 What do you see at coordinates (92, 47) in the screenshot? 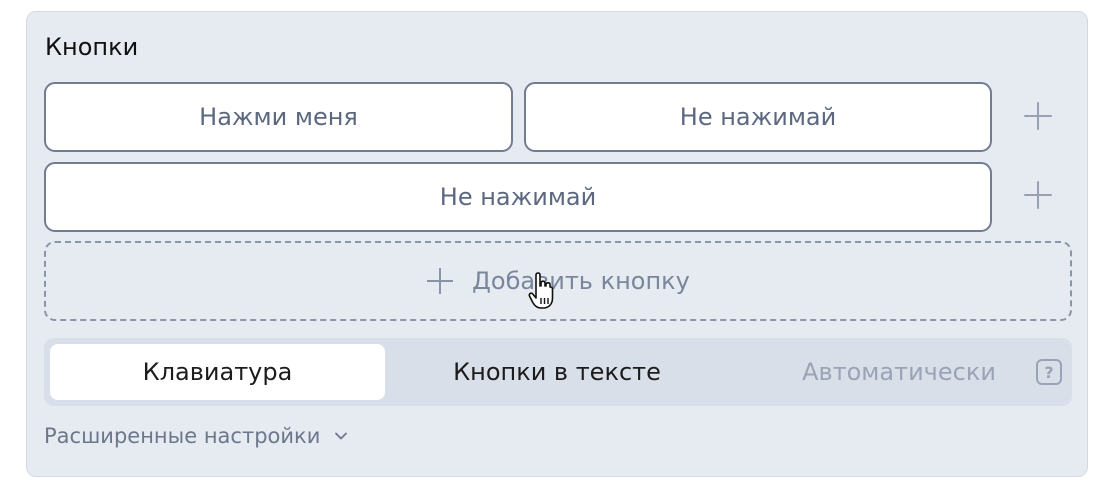
I see `section-title: Кнопки` at bounding box center [92, 47].